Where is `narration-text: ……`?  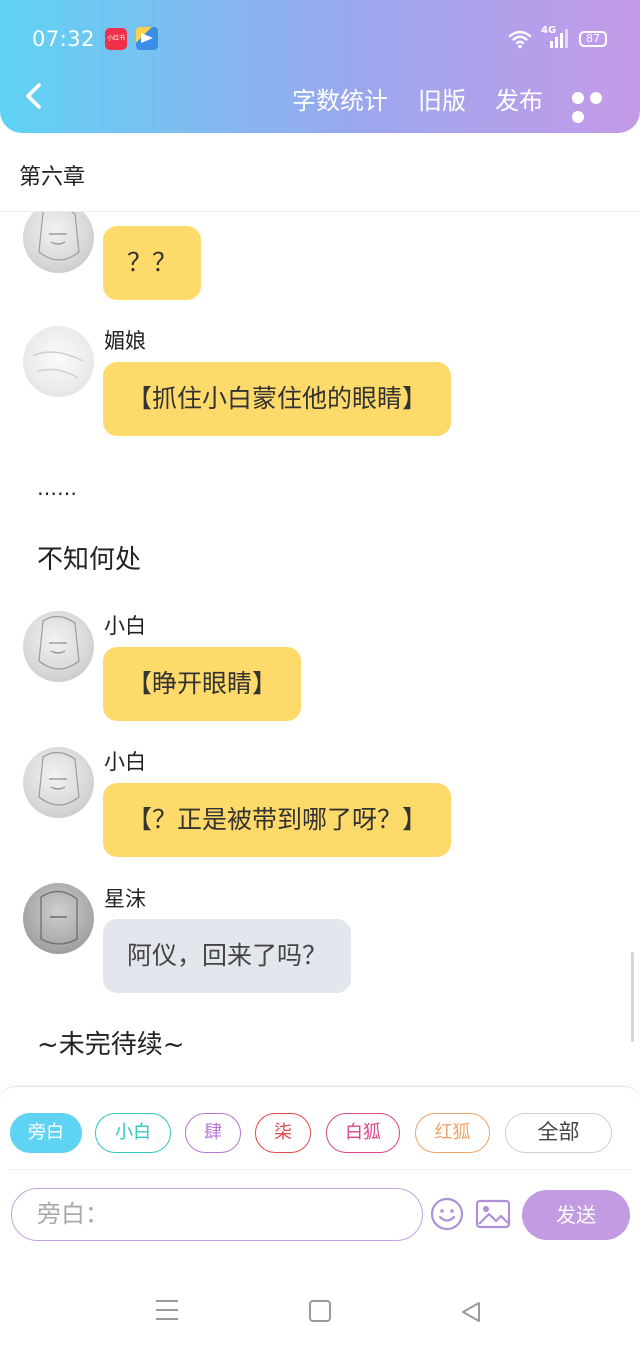 narration-text: …… is located at coordinates (57, 488).